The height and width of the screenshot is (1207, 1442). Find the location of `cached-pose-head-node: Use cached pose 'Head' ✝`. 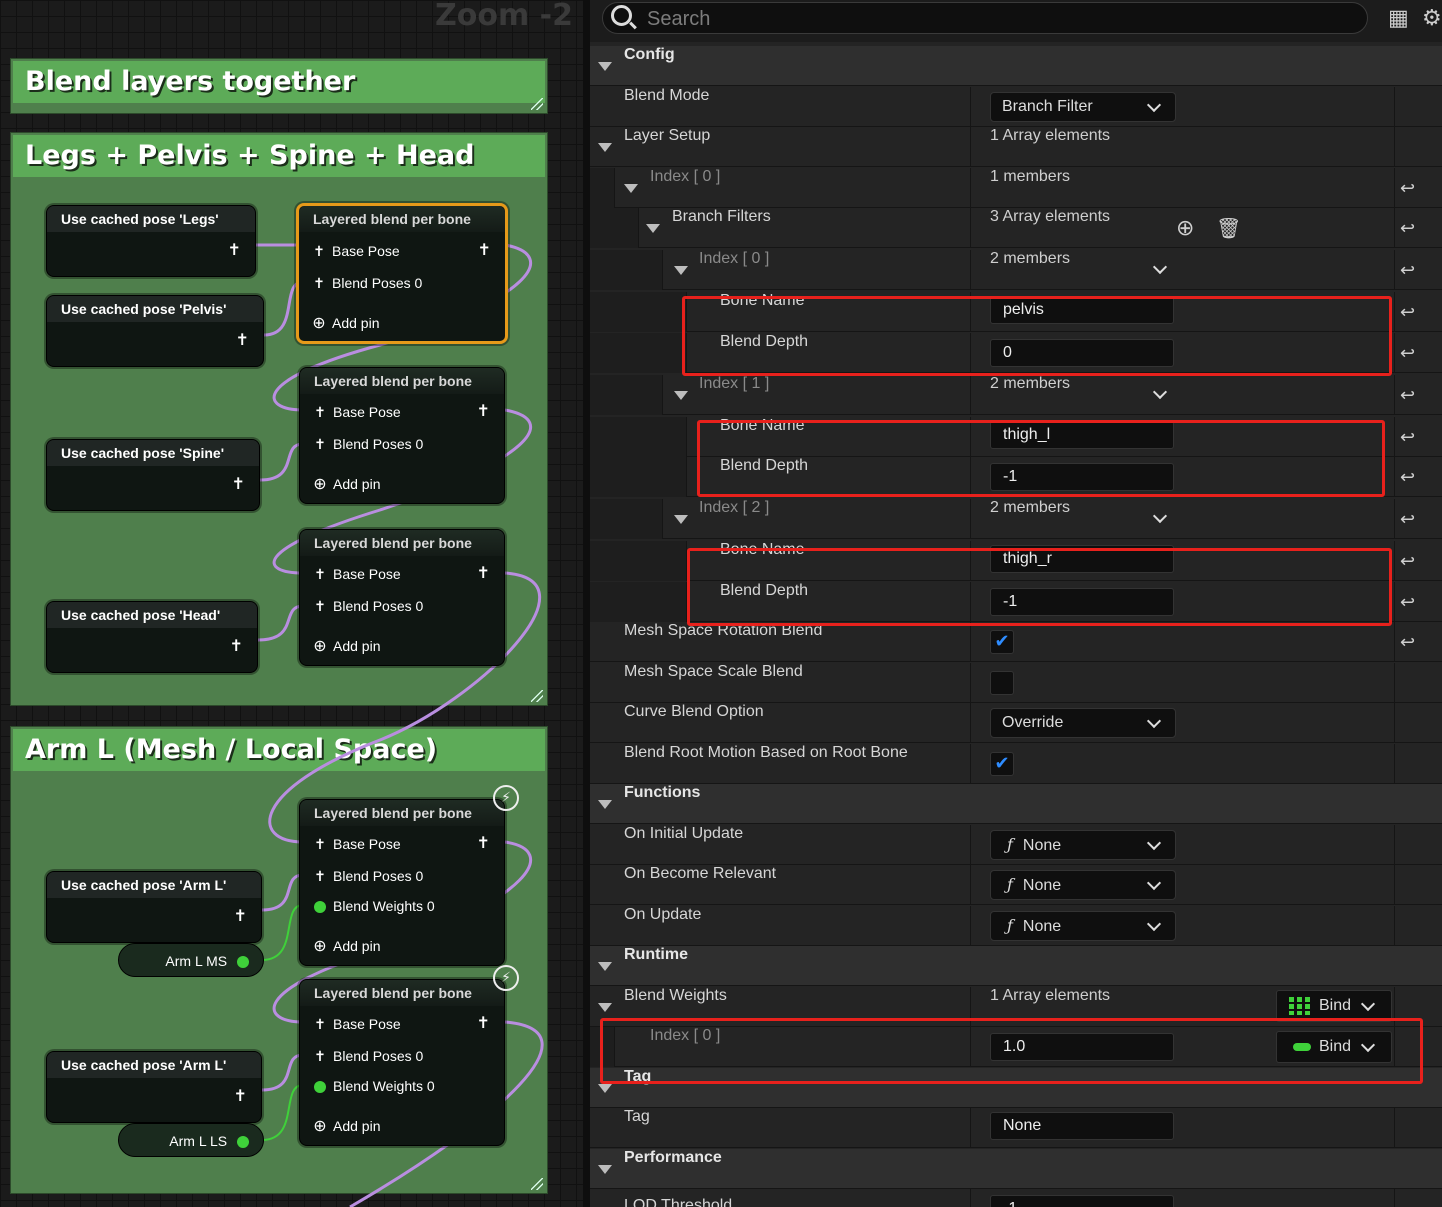

cached-pose-head-node: Use cached pose 'Head' ✝ is located at coordinates (152, 637).